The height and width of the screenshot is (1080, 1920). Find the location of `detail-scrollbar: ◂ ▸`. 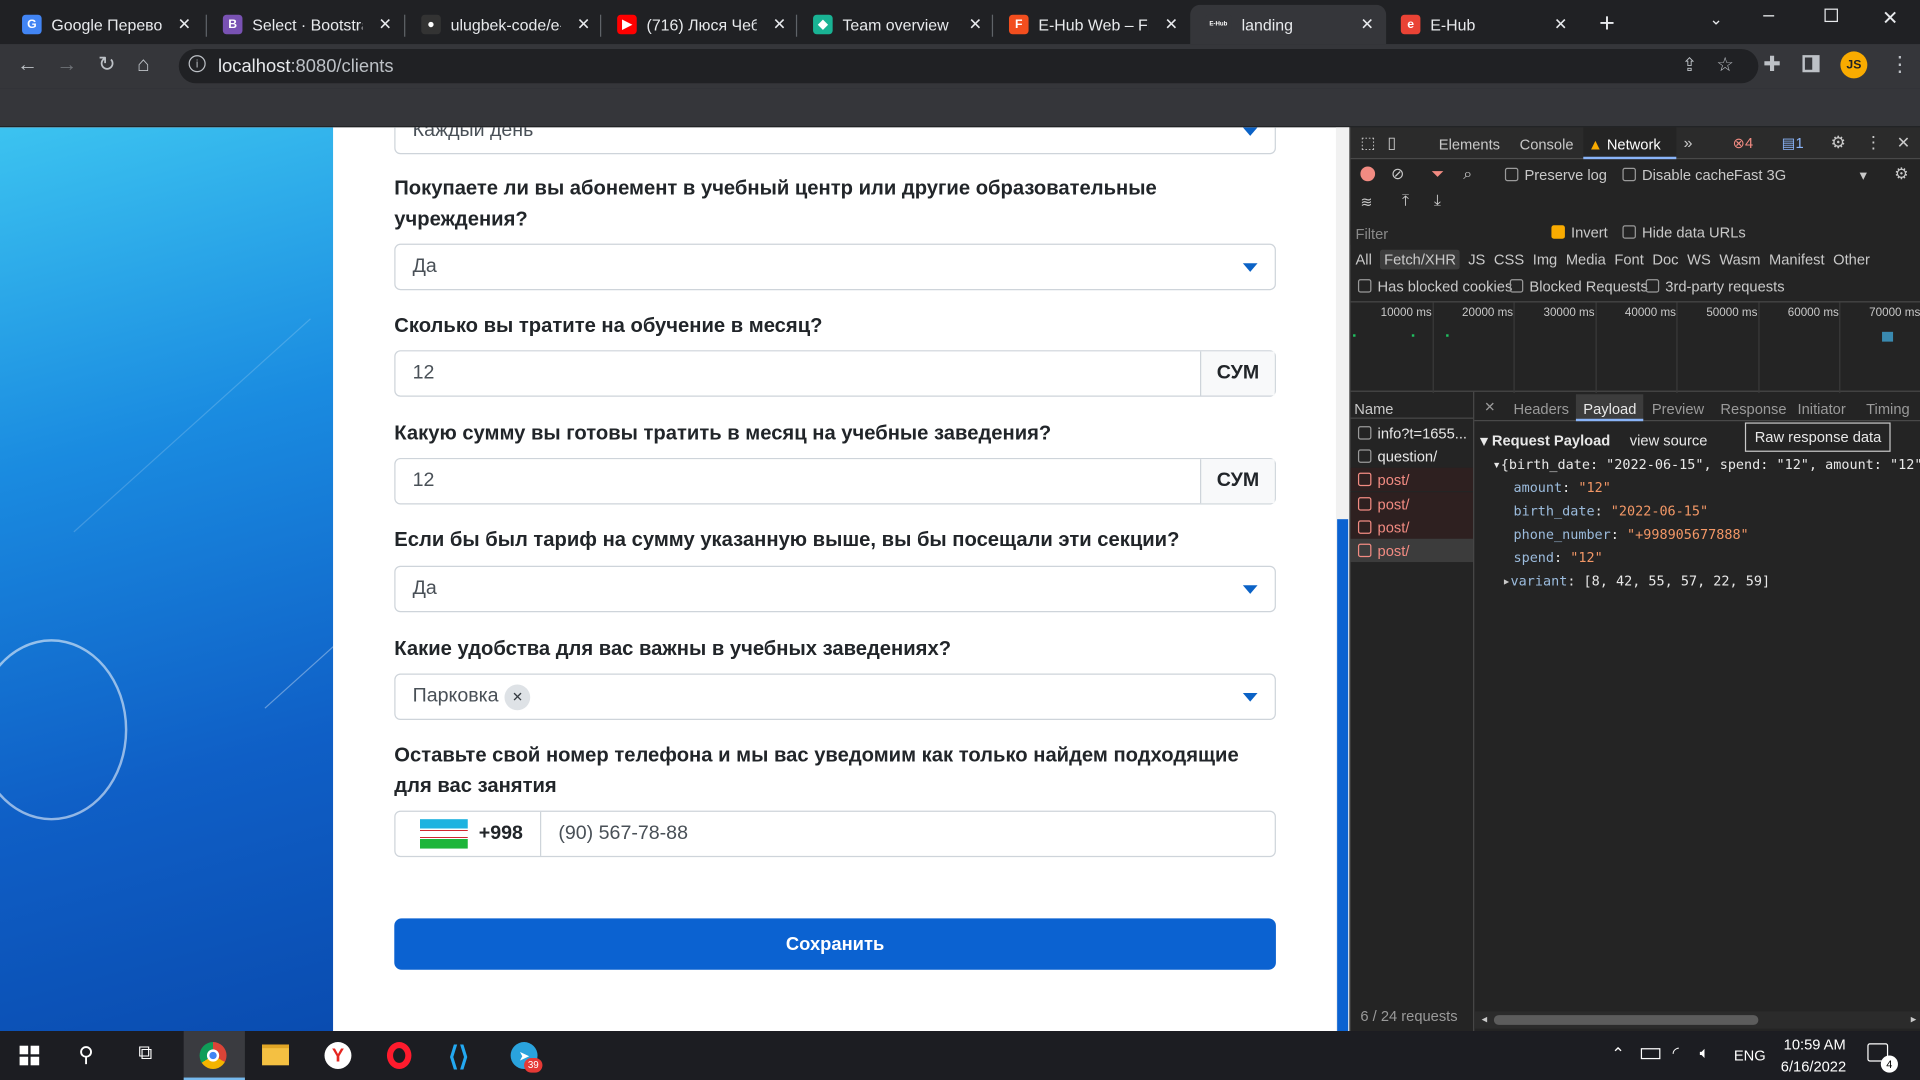

detail-scrollbar: ◂ ▸ is located at coordinates (1697, 1020).